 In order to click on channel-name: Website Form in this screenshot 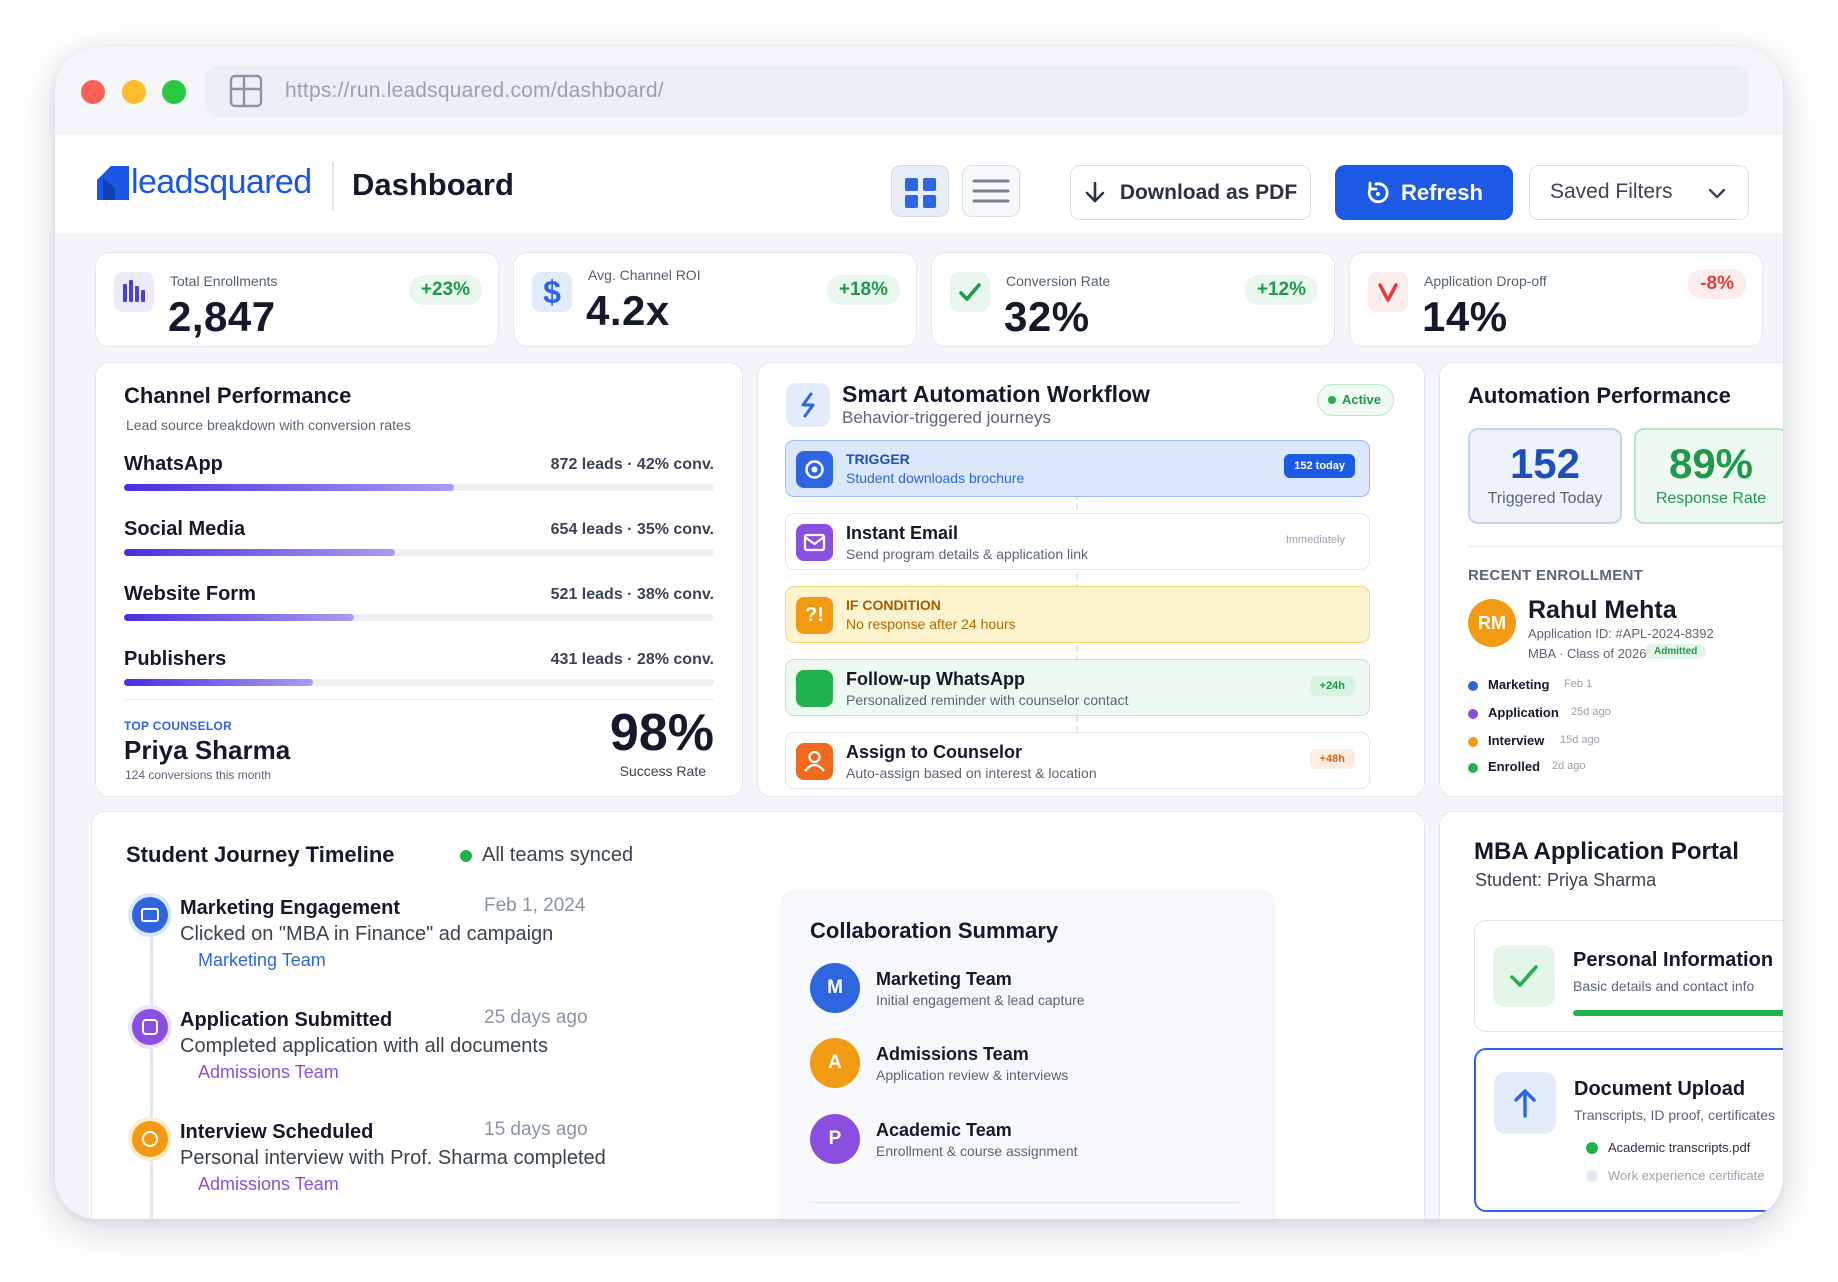, I will do `click(190, 594)`.